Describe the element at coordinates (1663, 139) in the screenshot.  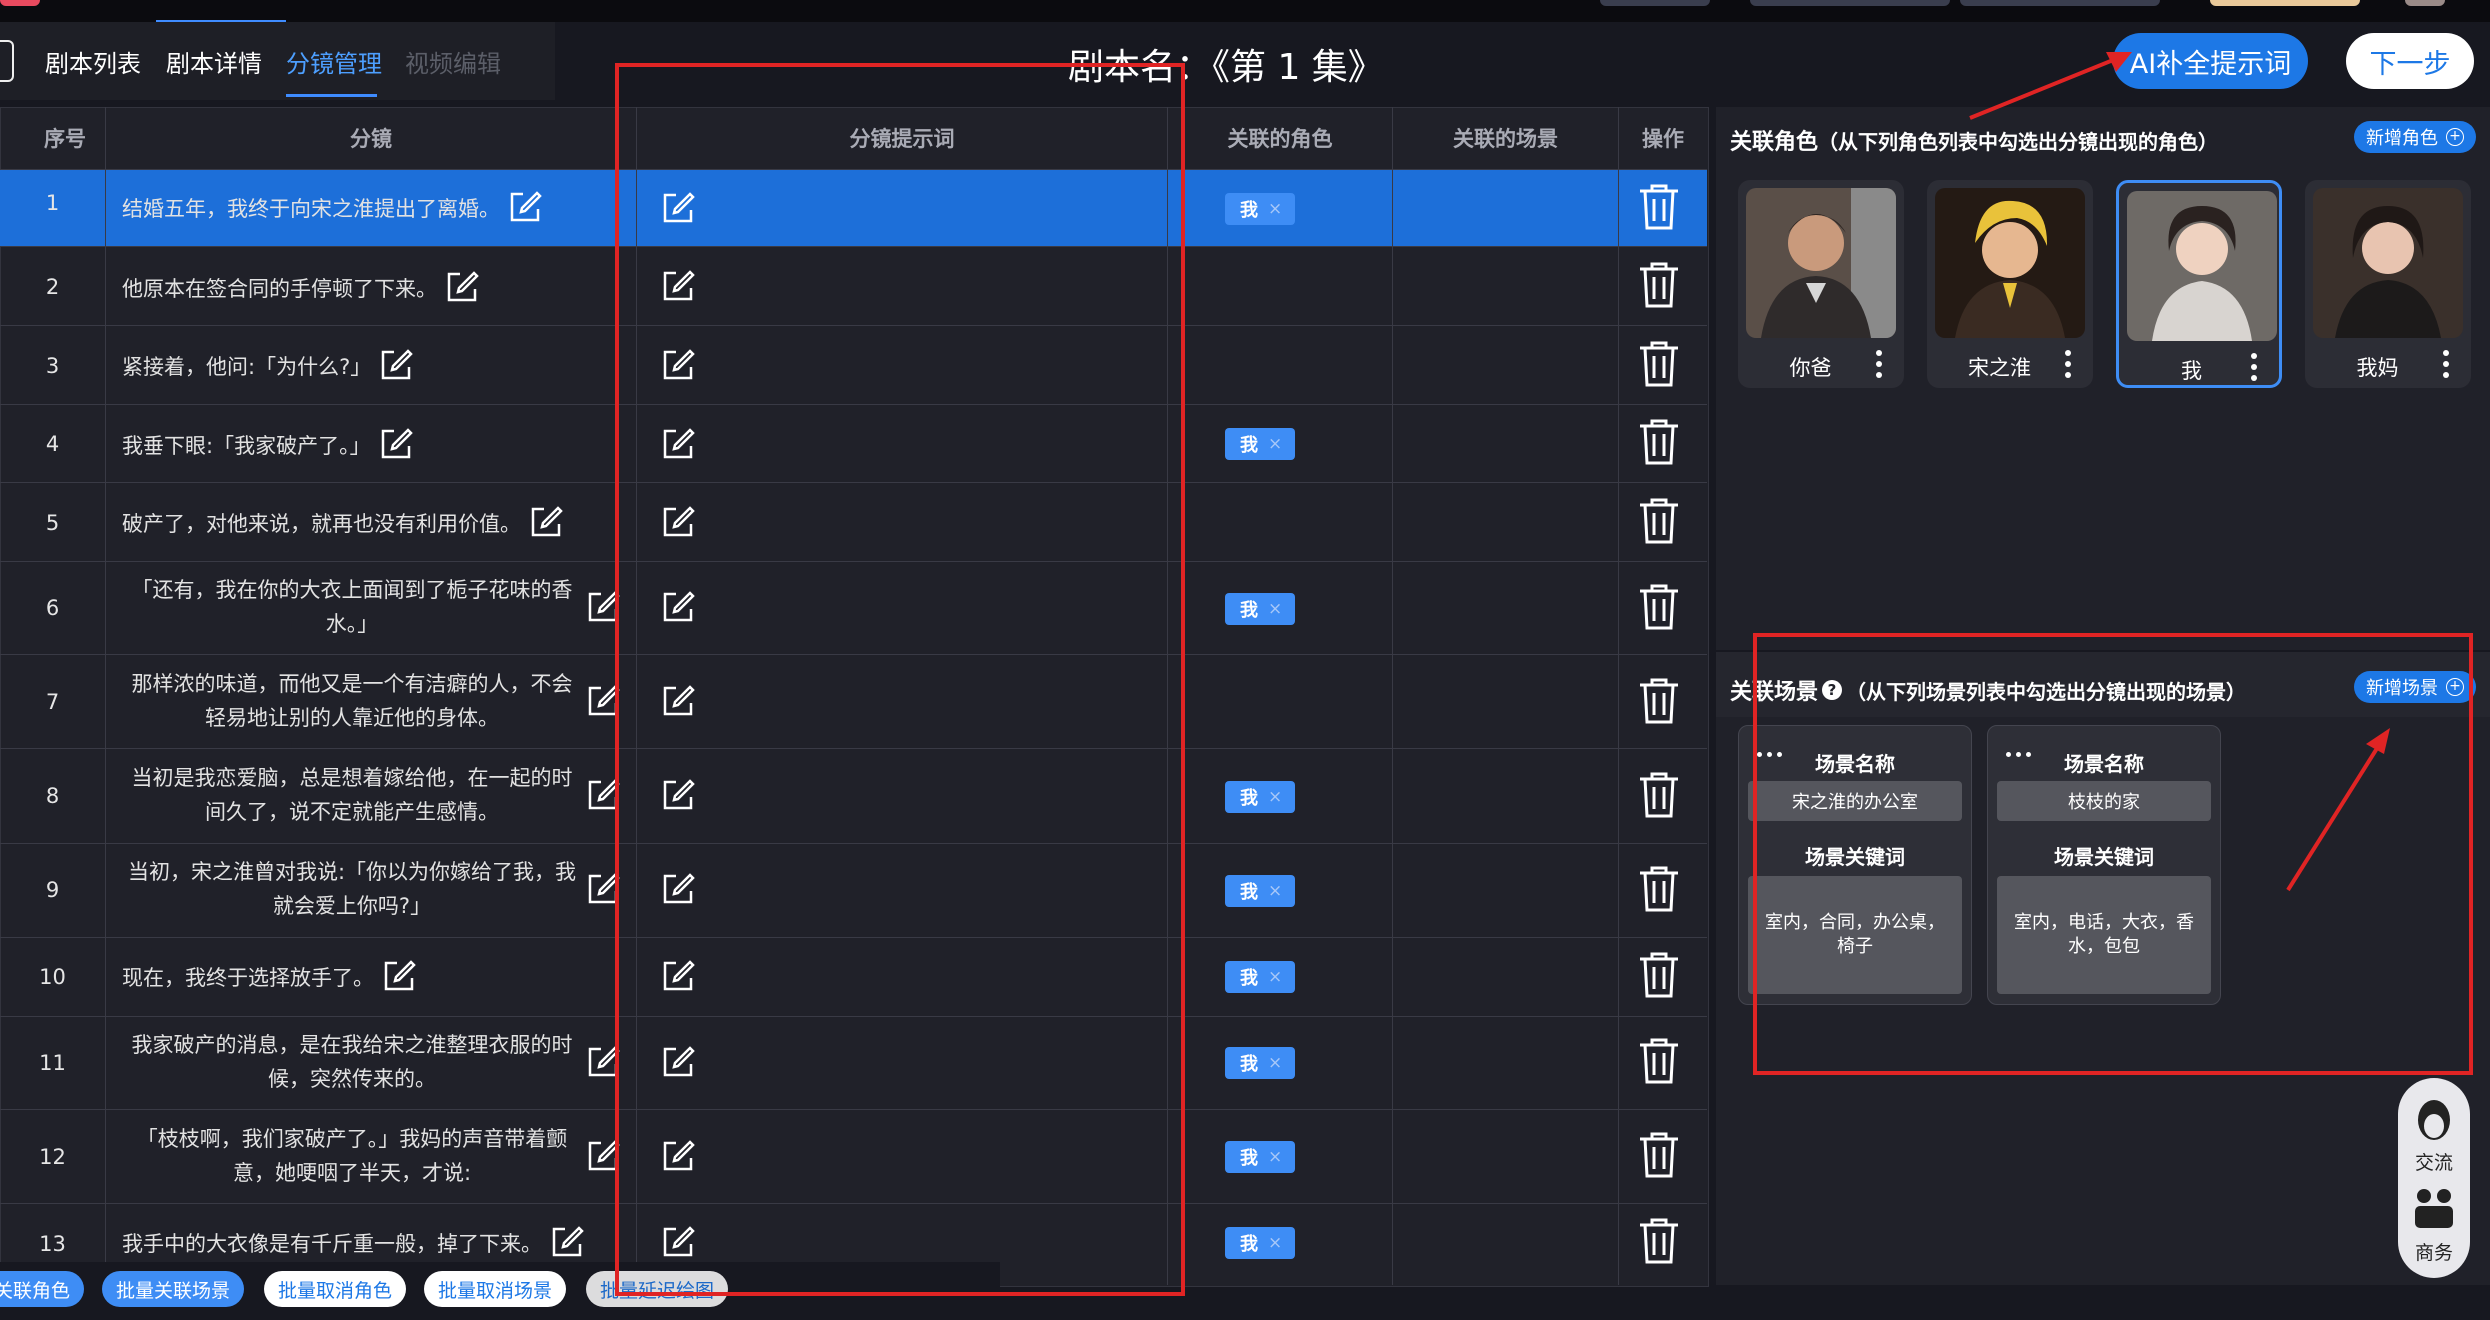
I see `column-header-actions: 操作` at that location.